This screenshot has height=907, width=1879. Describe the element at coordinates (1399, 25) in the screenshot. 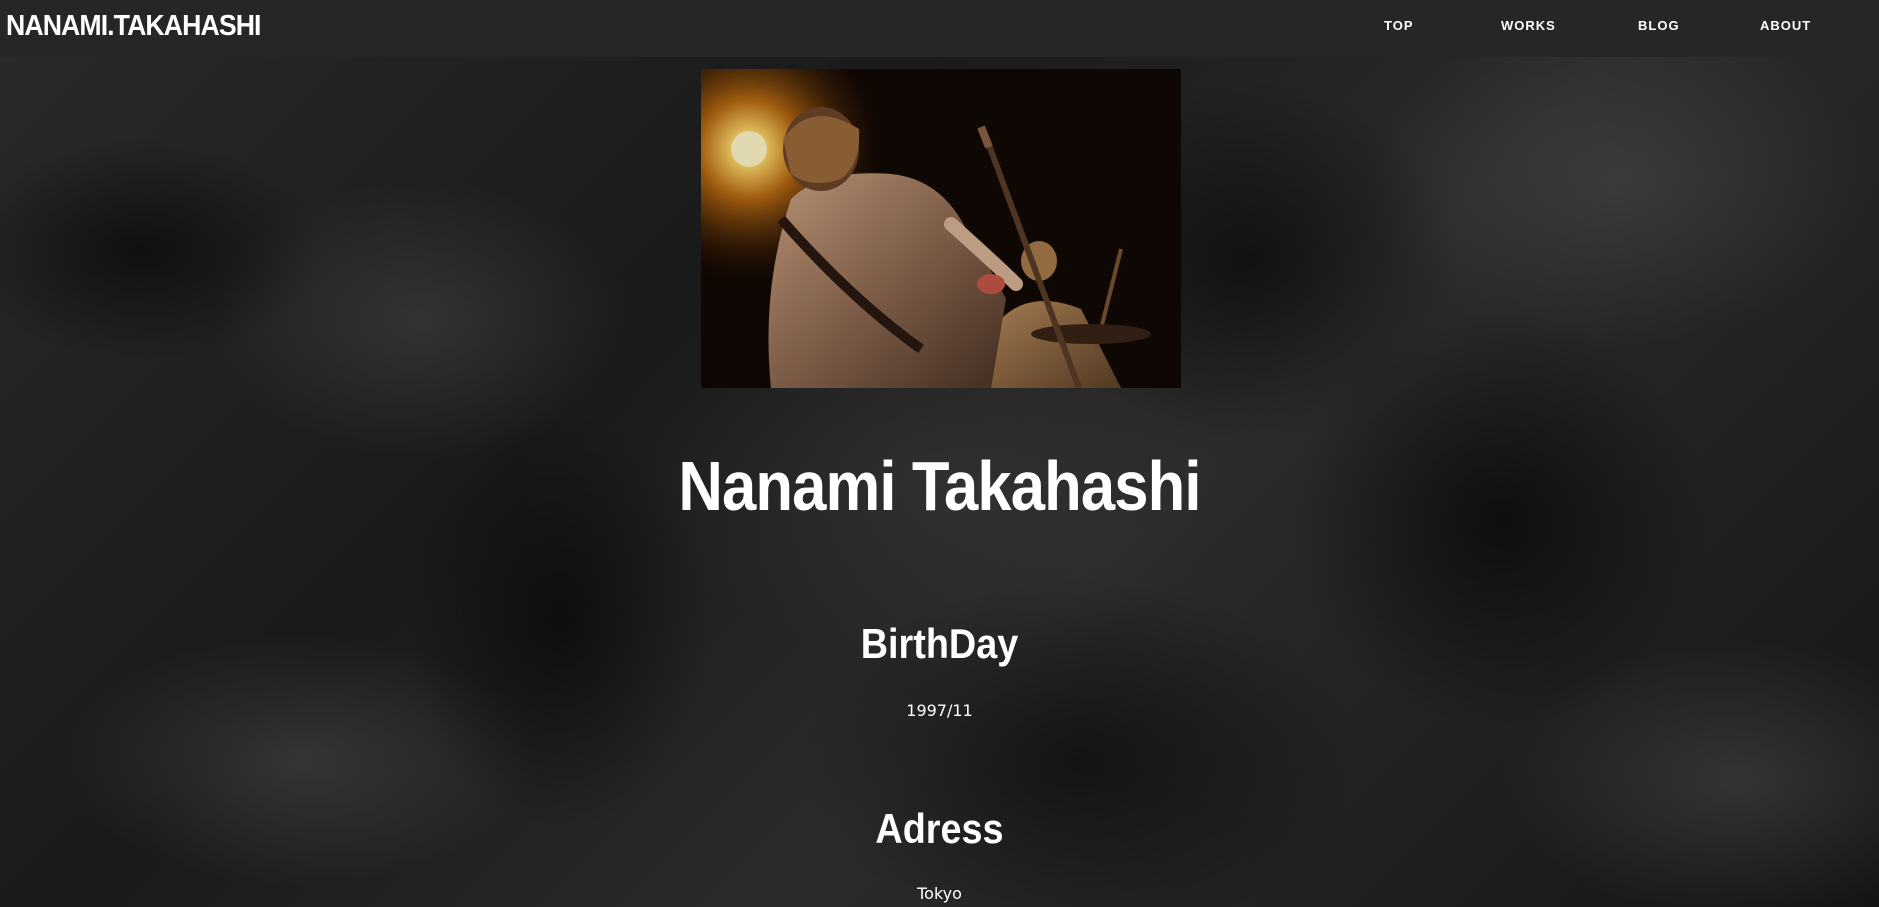

I see `nav-link-top: TOP` at that location.